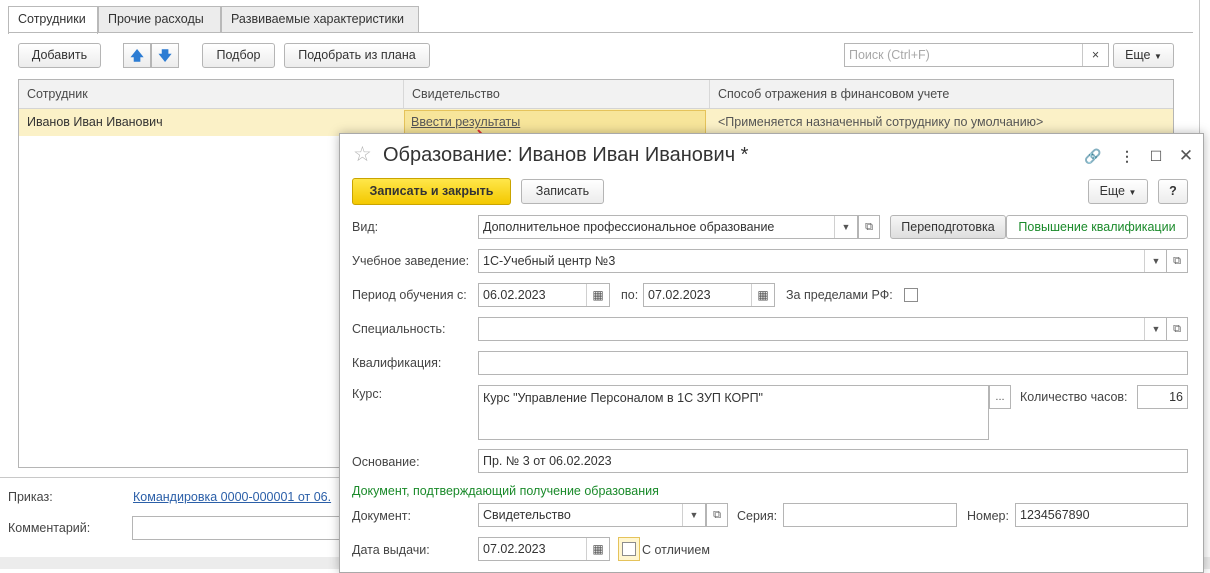  I want to click on issue-date-label: Дата выдачи:, so click(391, 550).